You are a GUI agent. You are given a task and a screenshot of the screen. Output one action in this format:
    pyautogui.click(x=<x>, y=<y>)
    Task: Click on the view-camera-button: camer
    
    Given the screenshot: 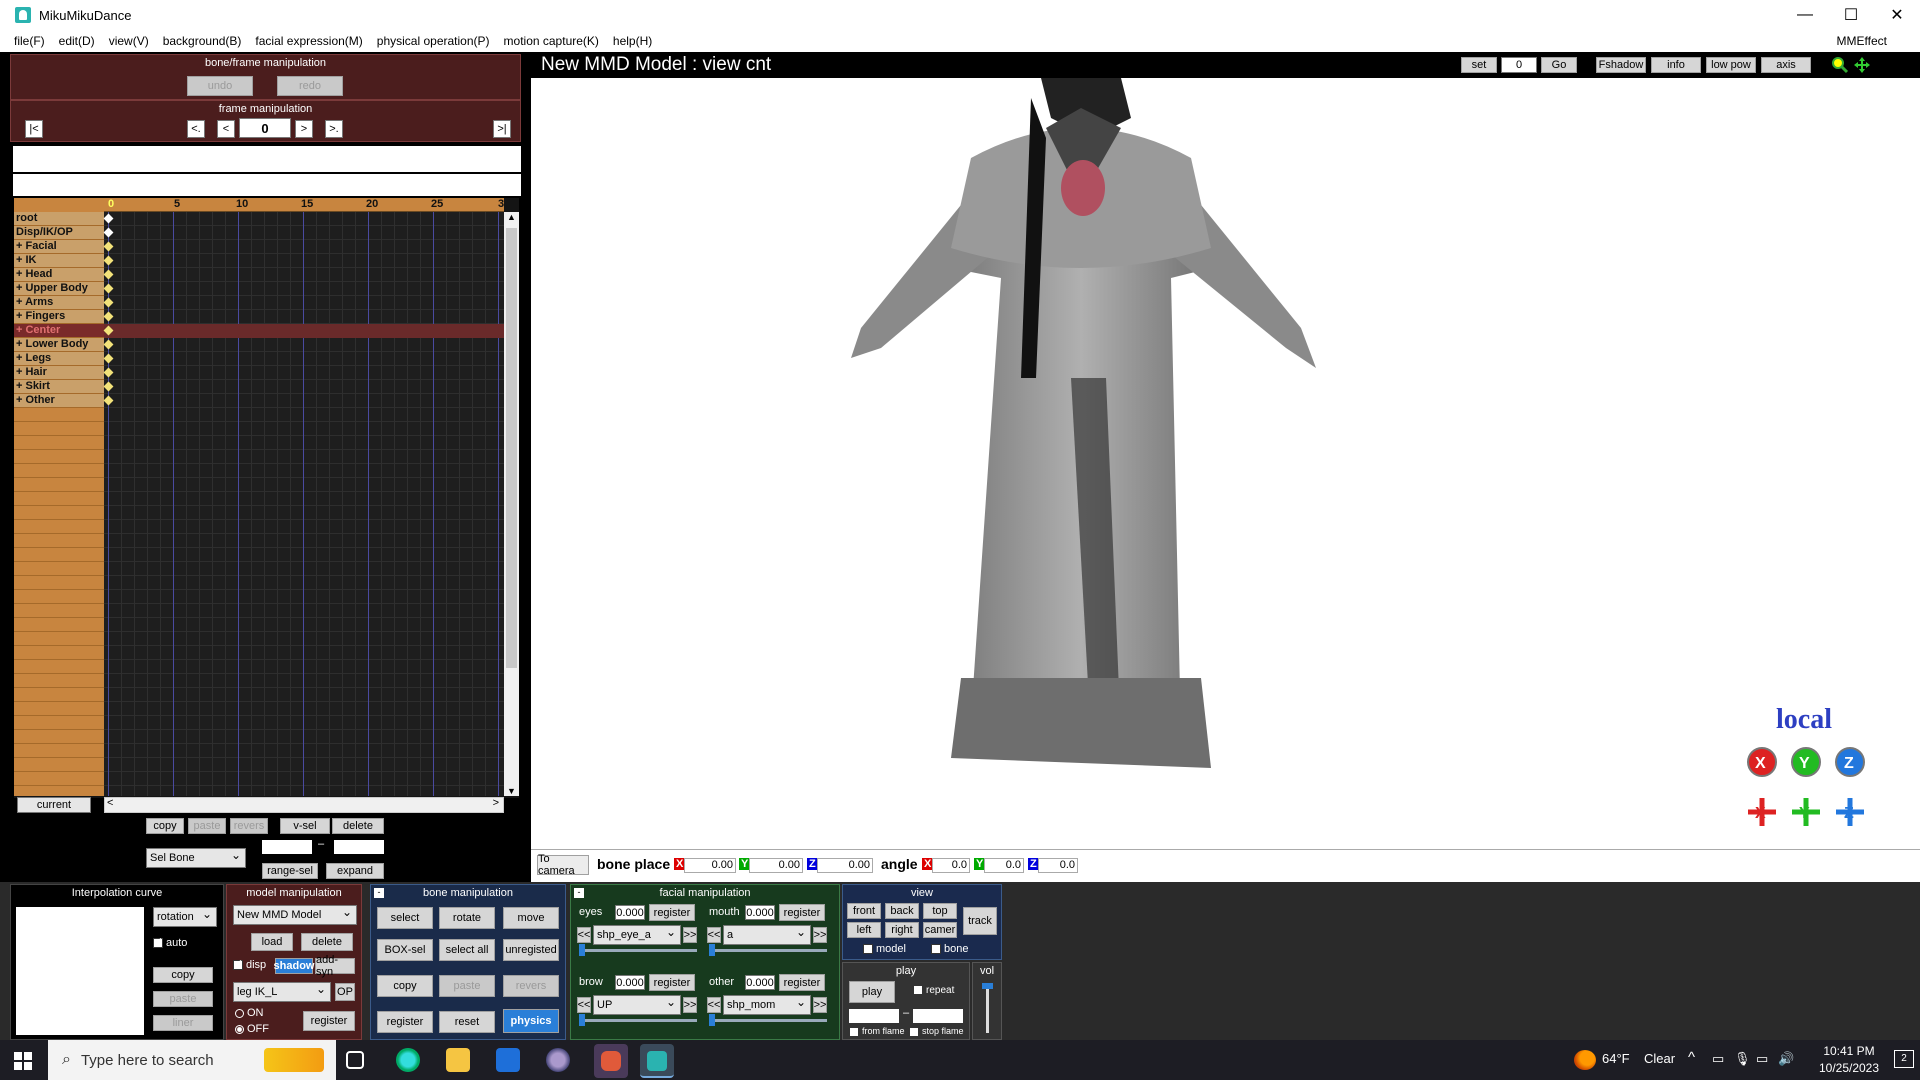 What is the action you would take?
    pyautogui.click(x=940, y=930)
    